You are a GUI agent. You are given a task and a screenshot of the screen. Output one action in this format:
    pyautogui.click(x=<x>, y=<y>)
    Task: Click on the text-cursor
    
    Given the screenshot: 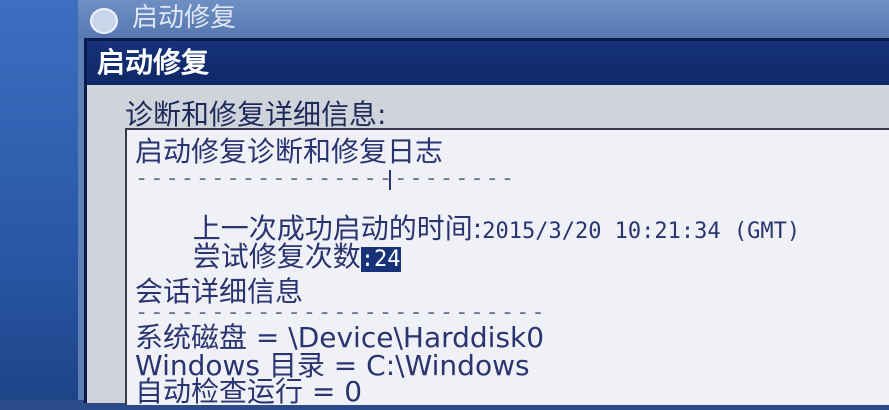 What is the action you would take?
    pyautogui.click(x=390, y=180)
    